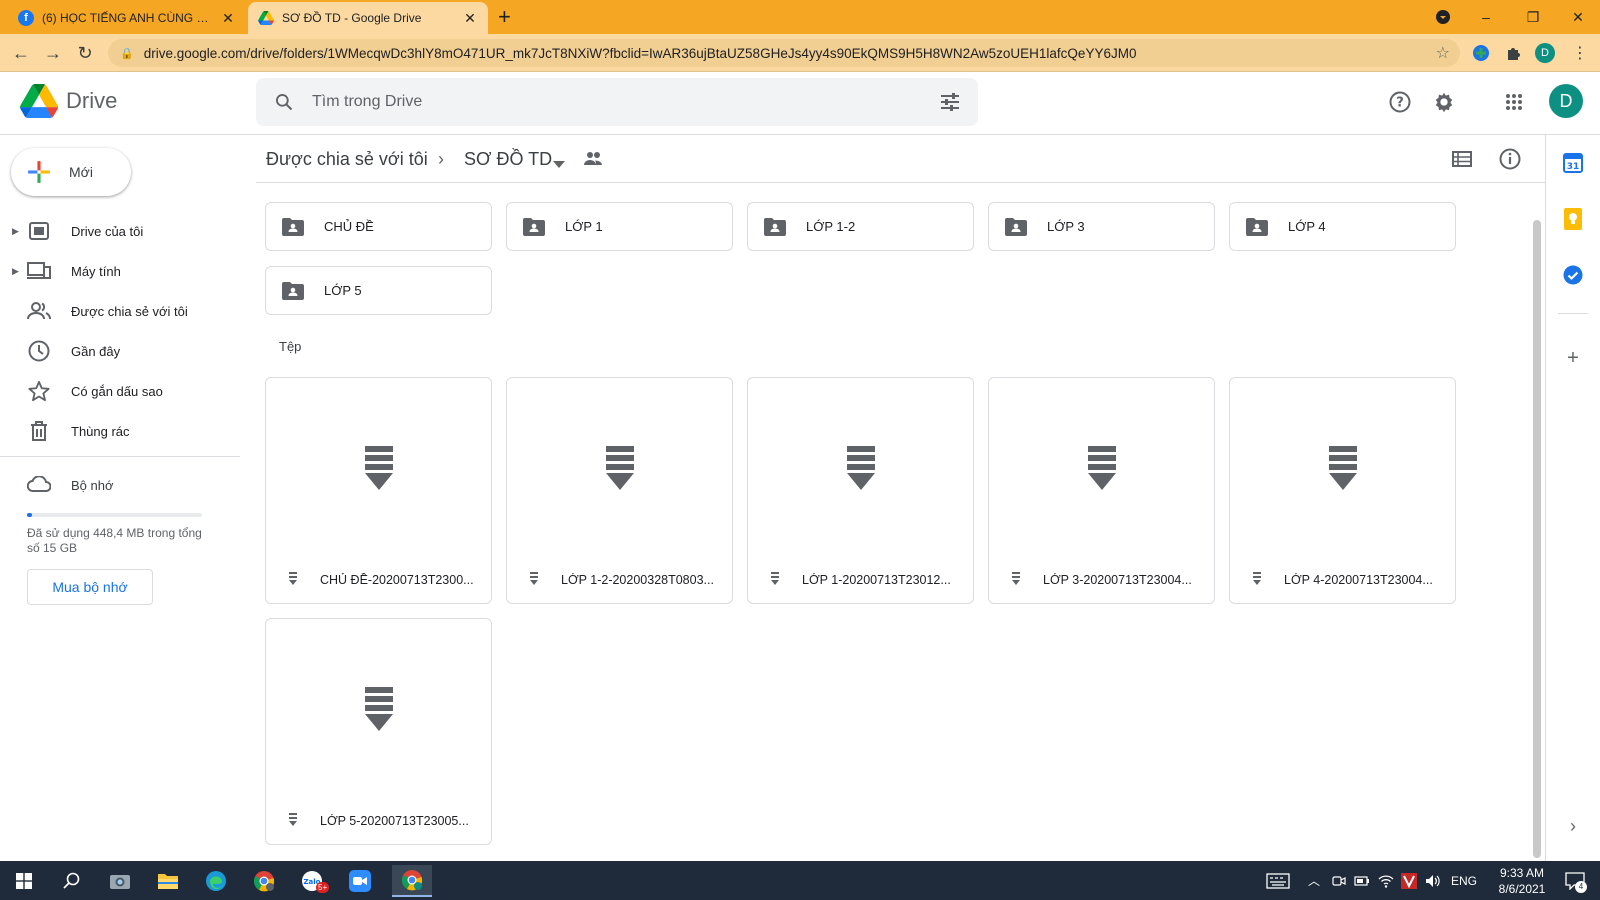 The height and width of the screenshot is (900, 1600). Describe the element at coordinates (1545, 53) in the screenshot. I see `profile-avatar: D` at that location.